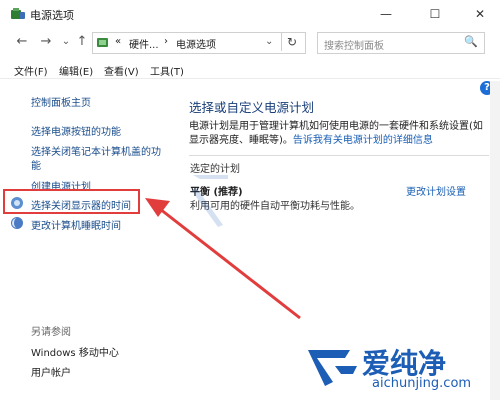 This screenshot has width=500, height=400. What do you see at coordinates (332, 368) in the screenshot?
I see `watermark-logo` at bounding box center [332, 368].